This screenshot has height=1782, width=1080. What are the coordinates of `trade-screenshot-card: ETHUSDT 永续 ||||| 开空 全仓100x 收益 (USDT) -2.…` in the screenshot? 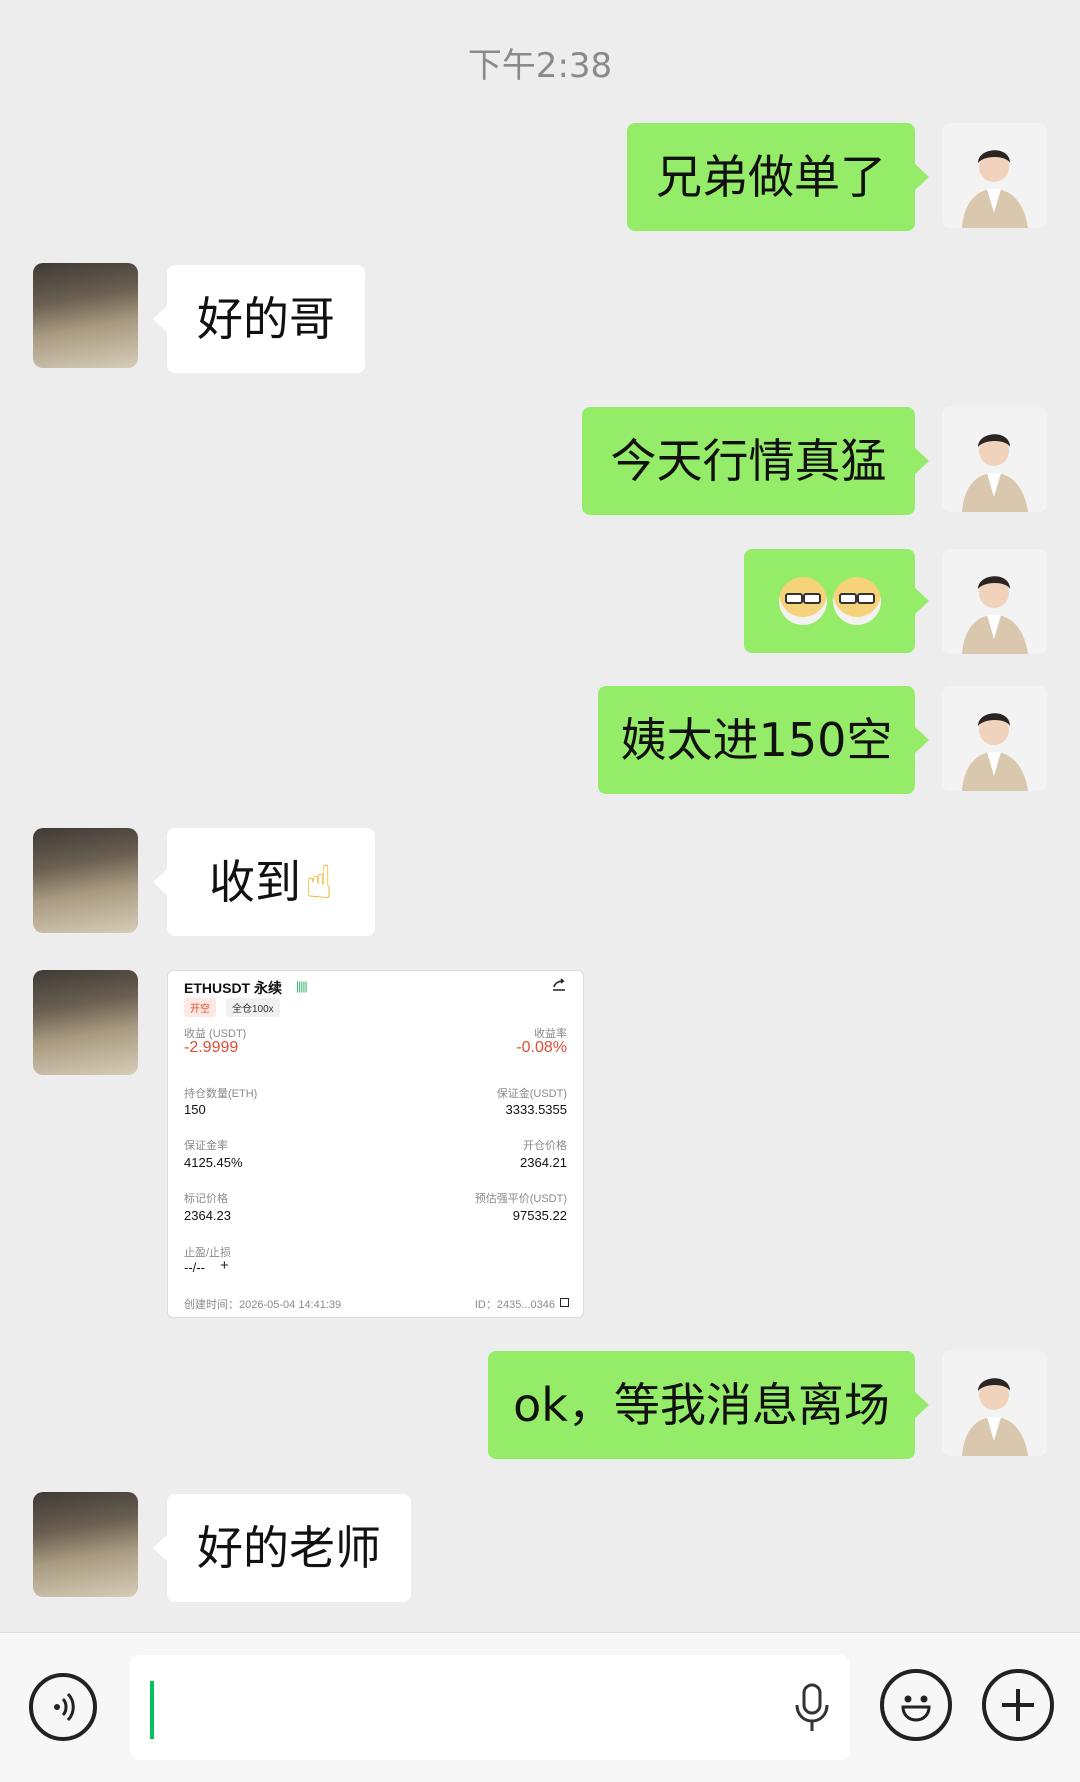 It's located at (375, 1144).